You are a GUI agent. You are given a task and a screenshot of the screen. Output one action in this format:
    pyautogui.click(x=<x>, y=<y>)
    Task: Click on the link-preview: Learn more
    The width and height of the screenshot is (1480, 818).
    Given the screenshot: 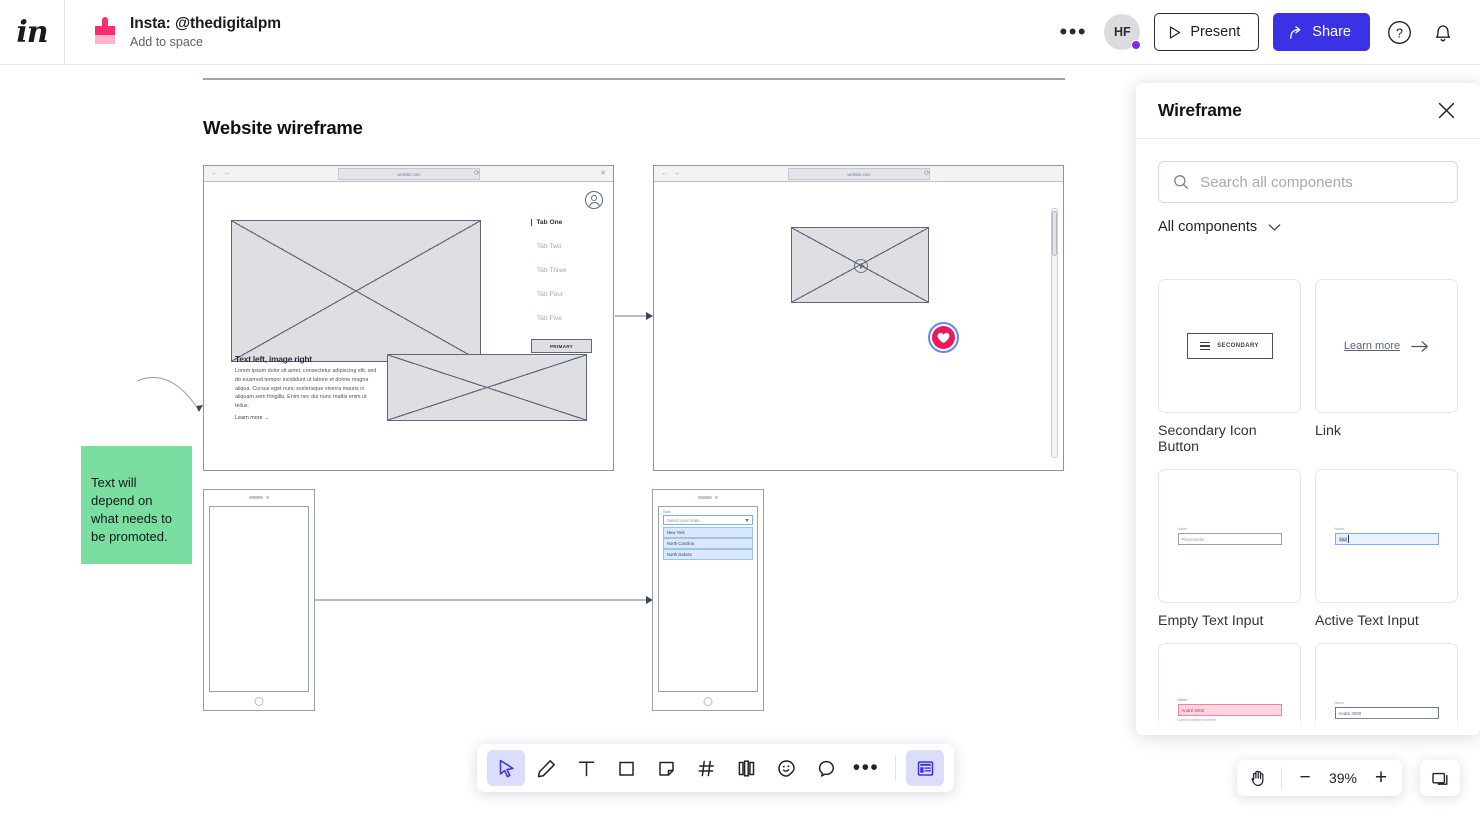 What is the action you would take?
    pyautogui.click(x=1386, y=346)
    